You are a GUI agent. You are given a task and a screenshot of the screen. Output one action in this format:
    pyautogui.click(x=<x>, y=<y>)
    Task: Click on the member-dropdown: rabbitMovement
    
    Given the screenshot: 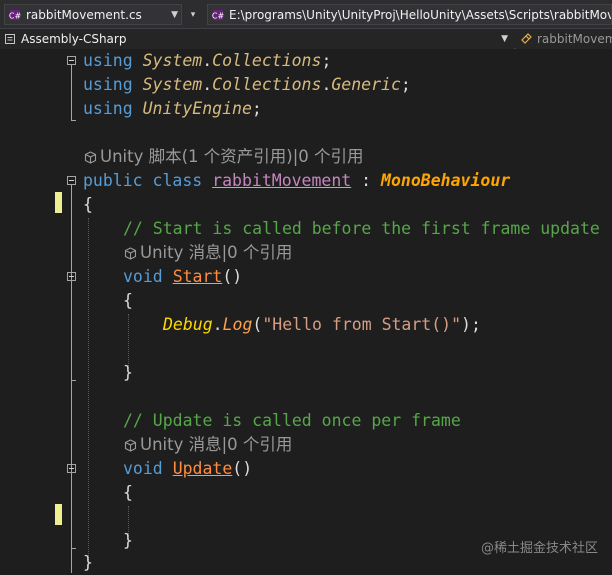 What is the action you would take?
    pyautogui.click(x=564, y=39)
    